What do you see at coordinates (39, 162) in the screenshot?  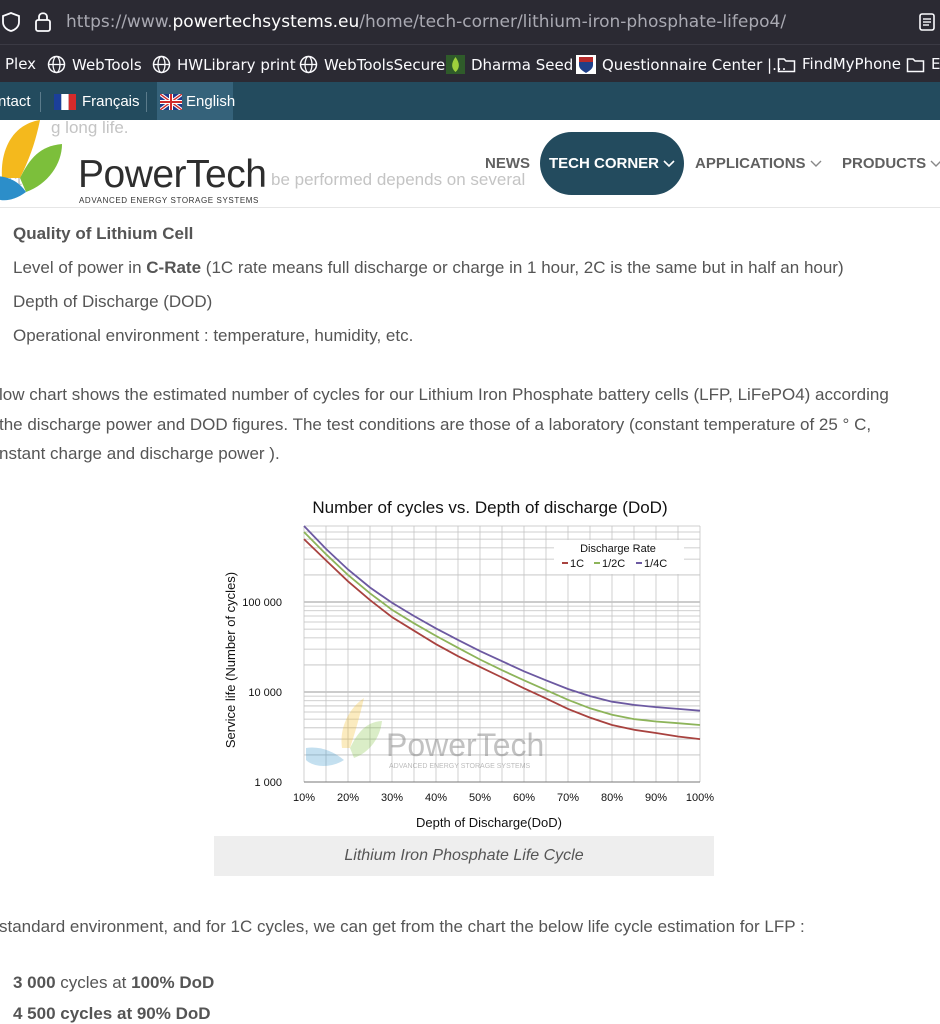 I see `powertech-logo-icon` at bounding box center [39, 162].